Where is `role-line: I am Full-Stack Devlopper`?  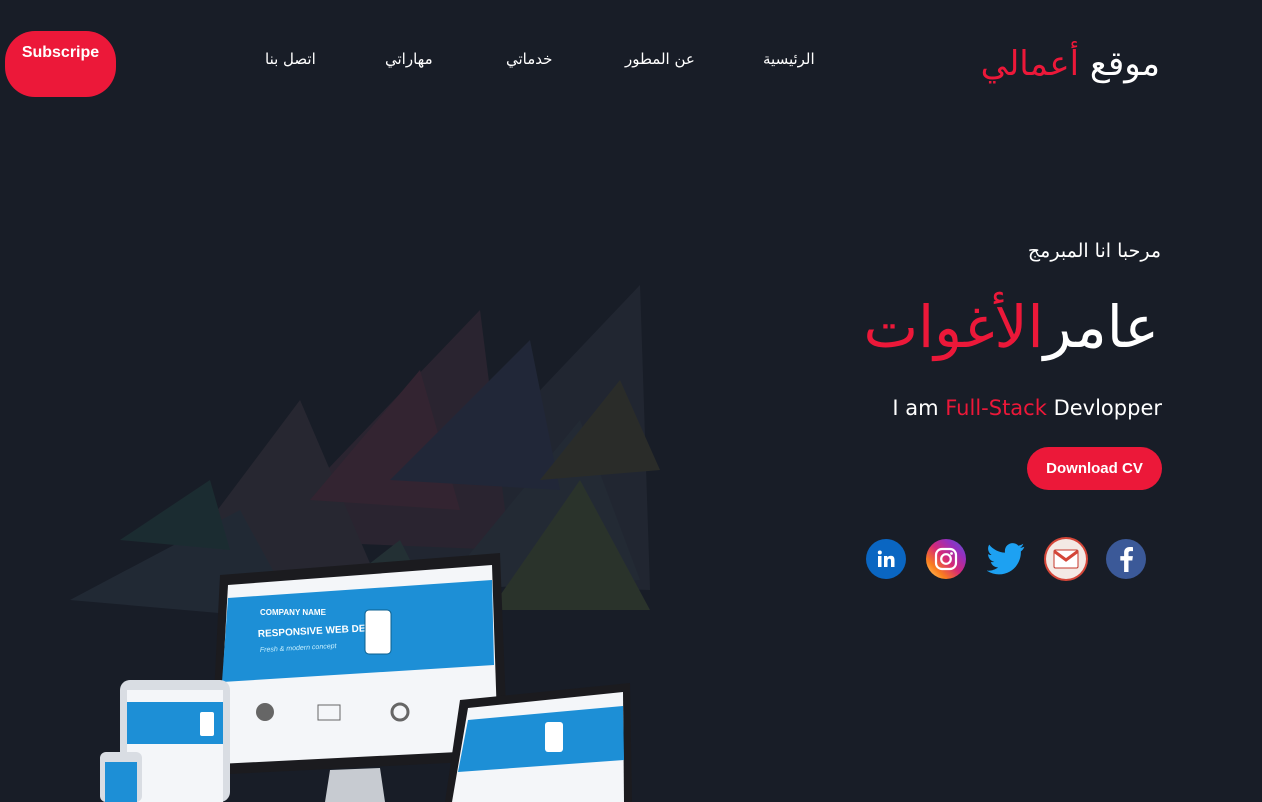
role-line: I am Full-Stack Devlopper is located at coordinates (1027, 408).